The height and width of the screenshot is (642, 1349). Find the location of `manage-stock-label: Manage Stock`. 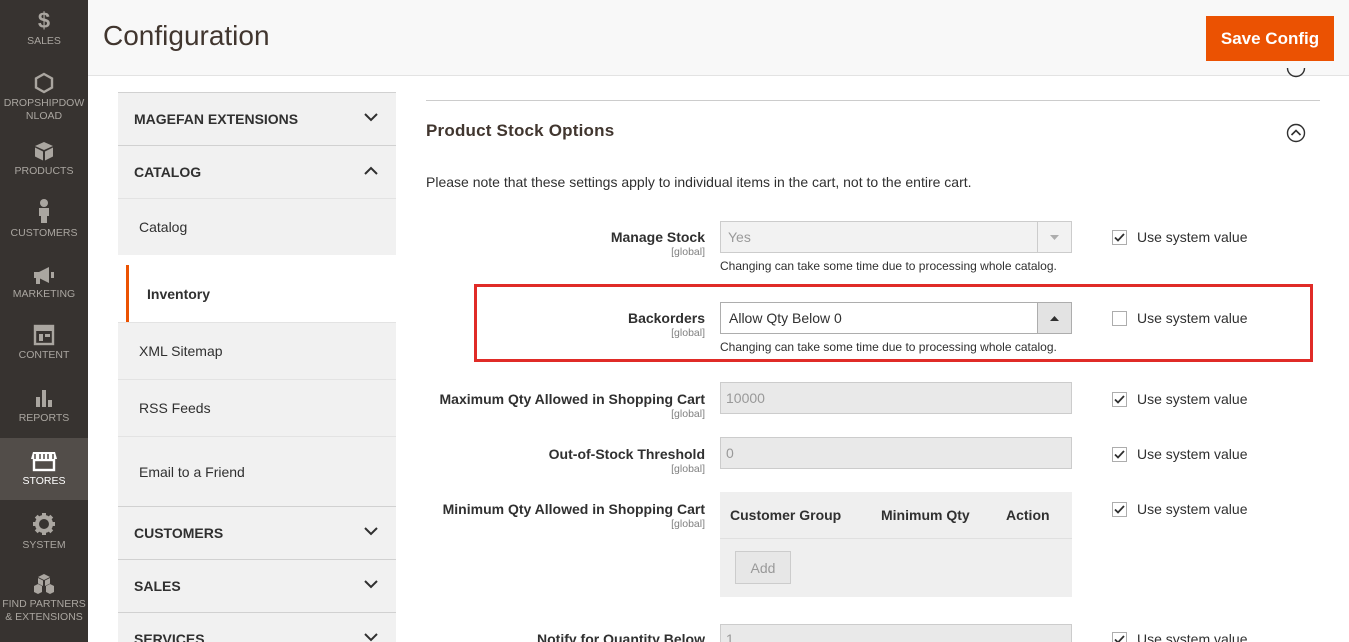

manage-stock-label: Manage Stock is located at coordinates (657, 237).